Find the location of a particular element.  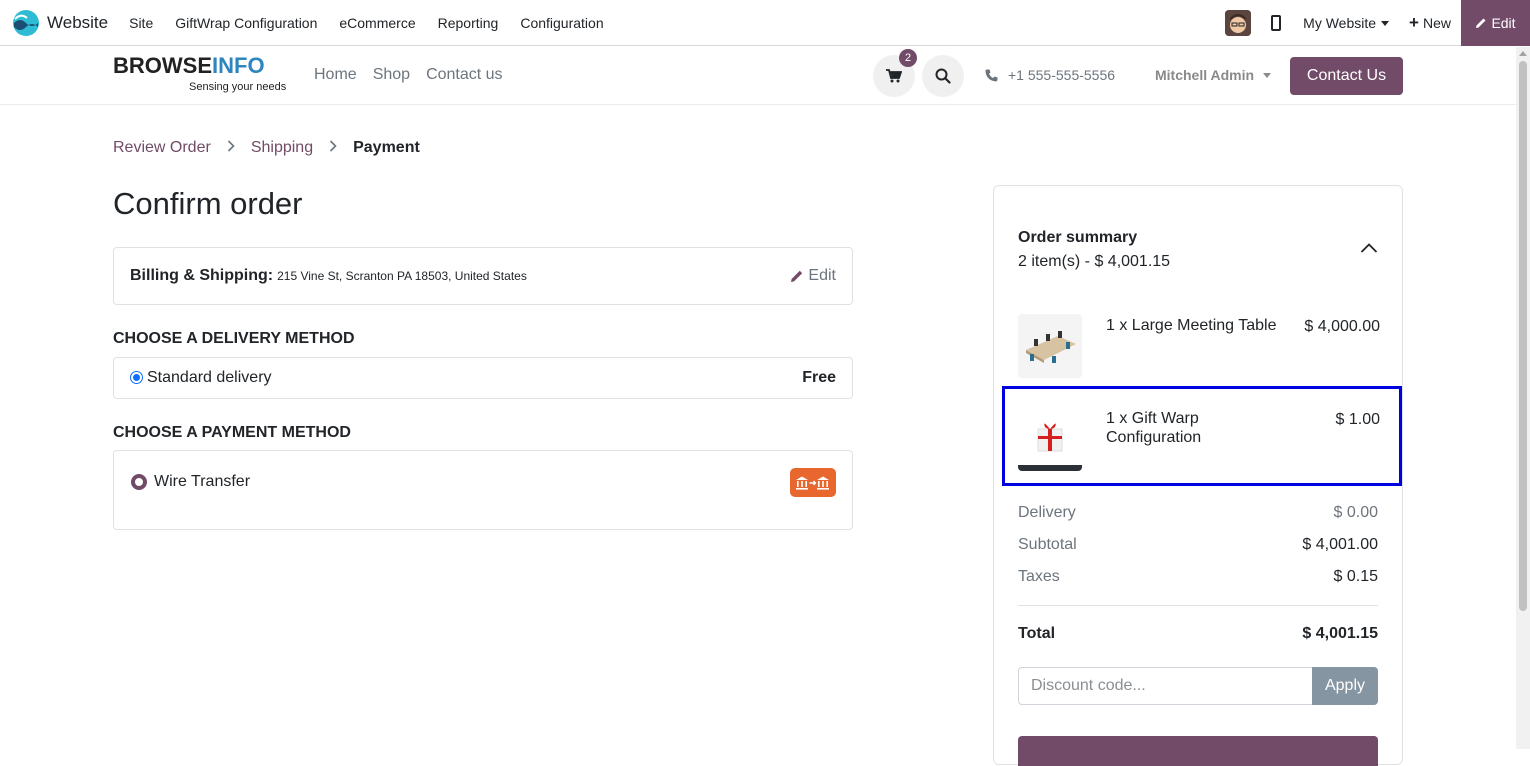

delivery-radio is located at coordinates (136, 377).